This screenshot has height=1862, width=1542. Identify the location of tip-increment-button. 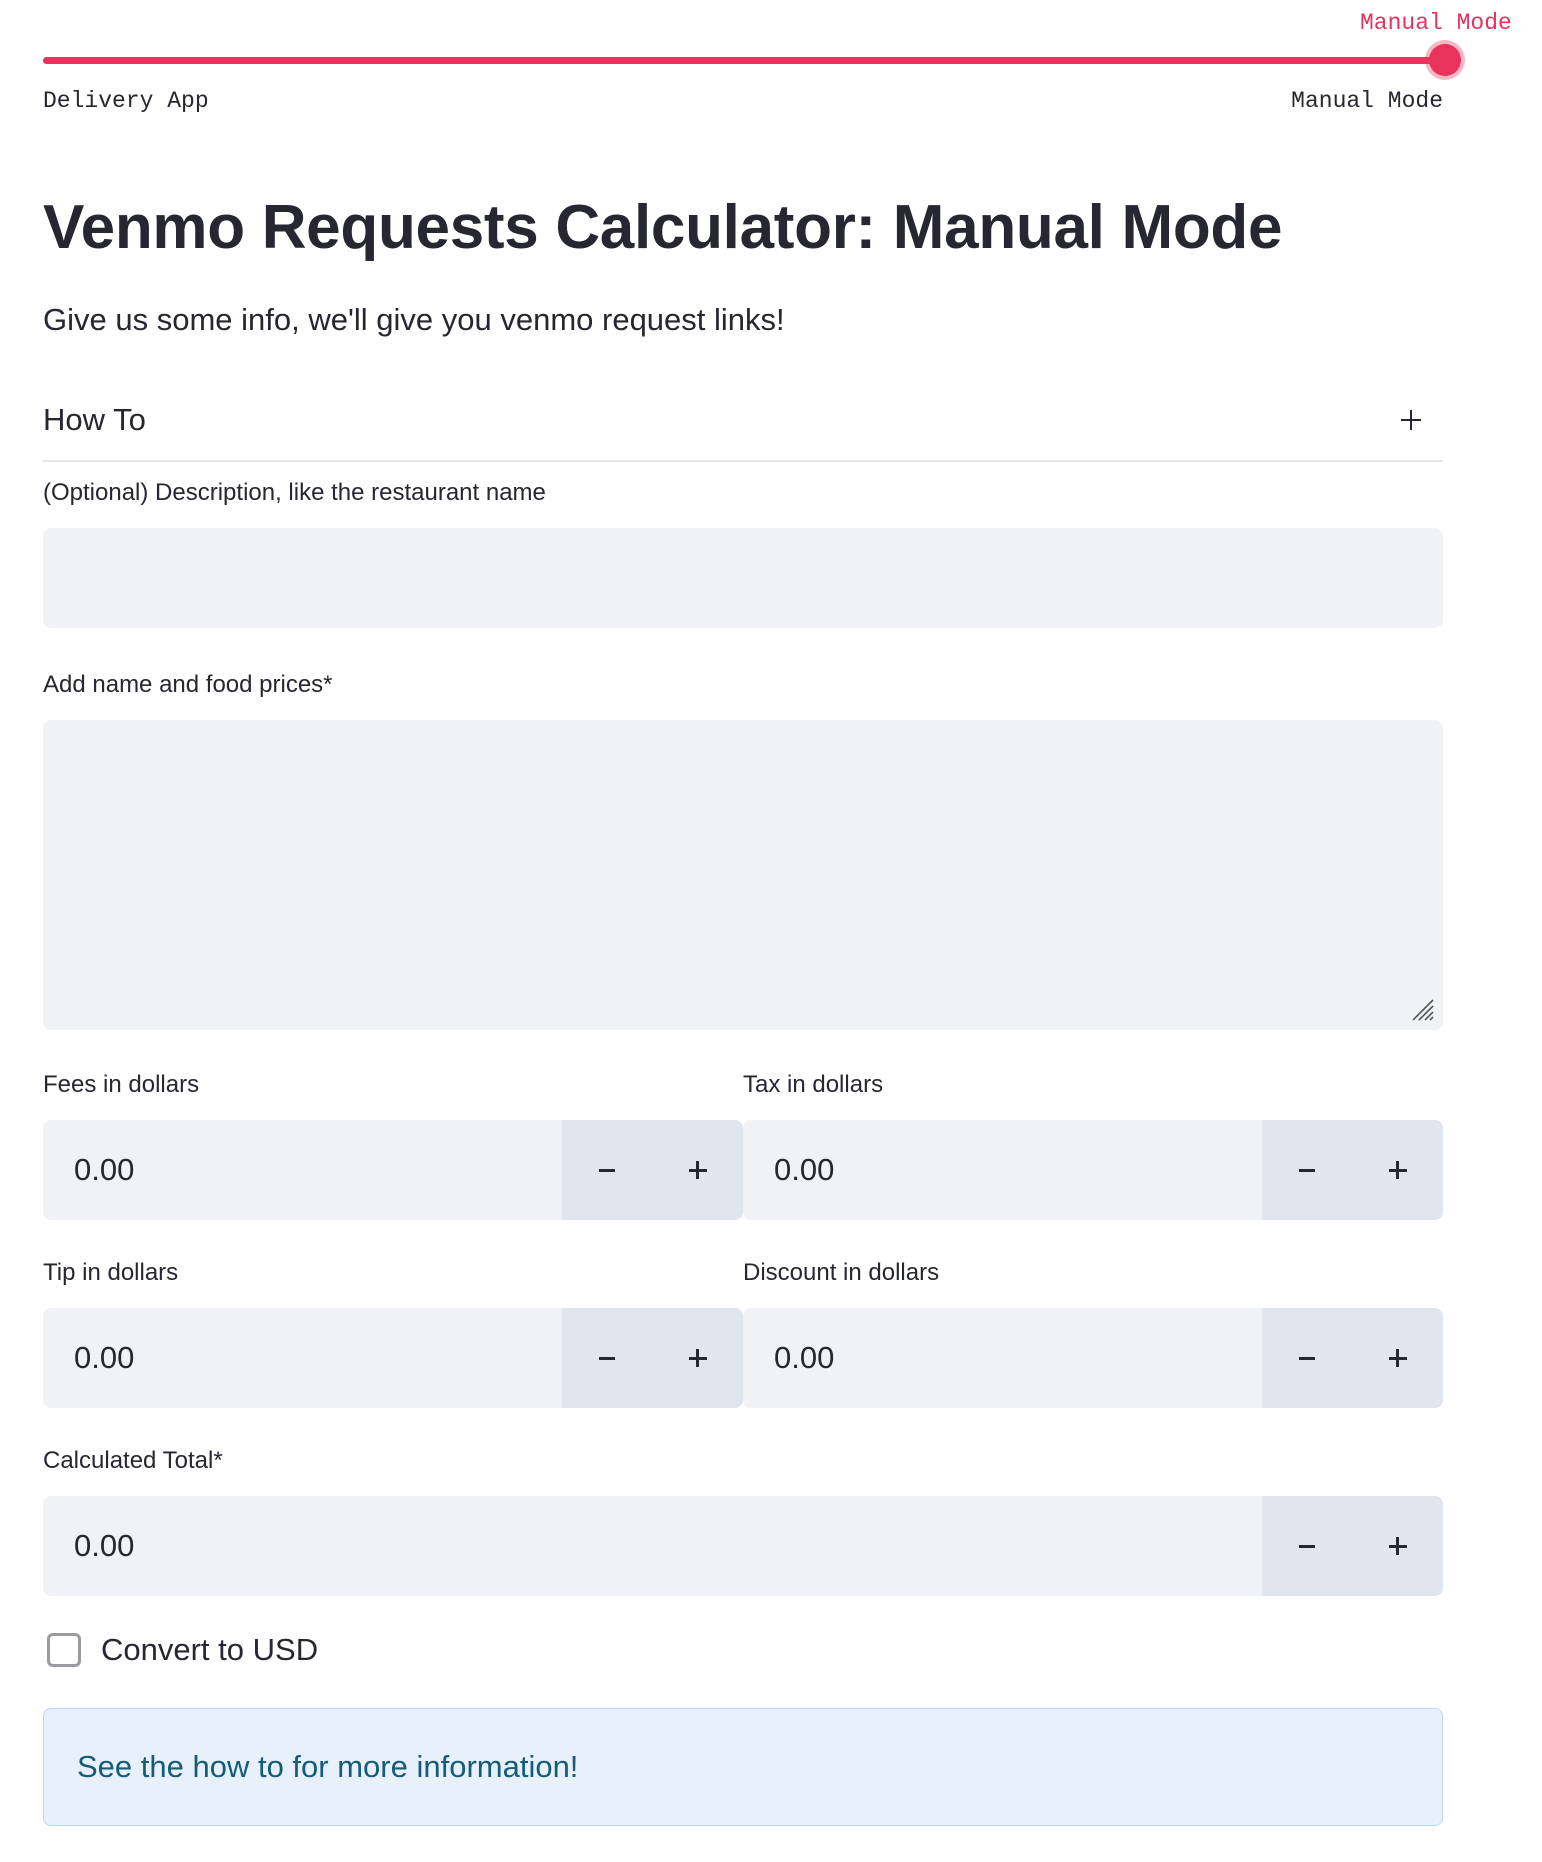
(698, 1358).